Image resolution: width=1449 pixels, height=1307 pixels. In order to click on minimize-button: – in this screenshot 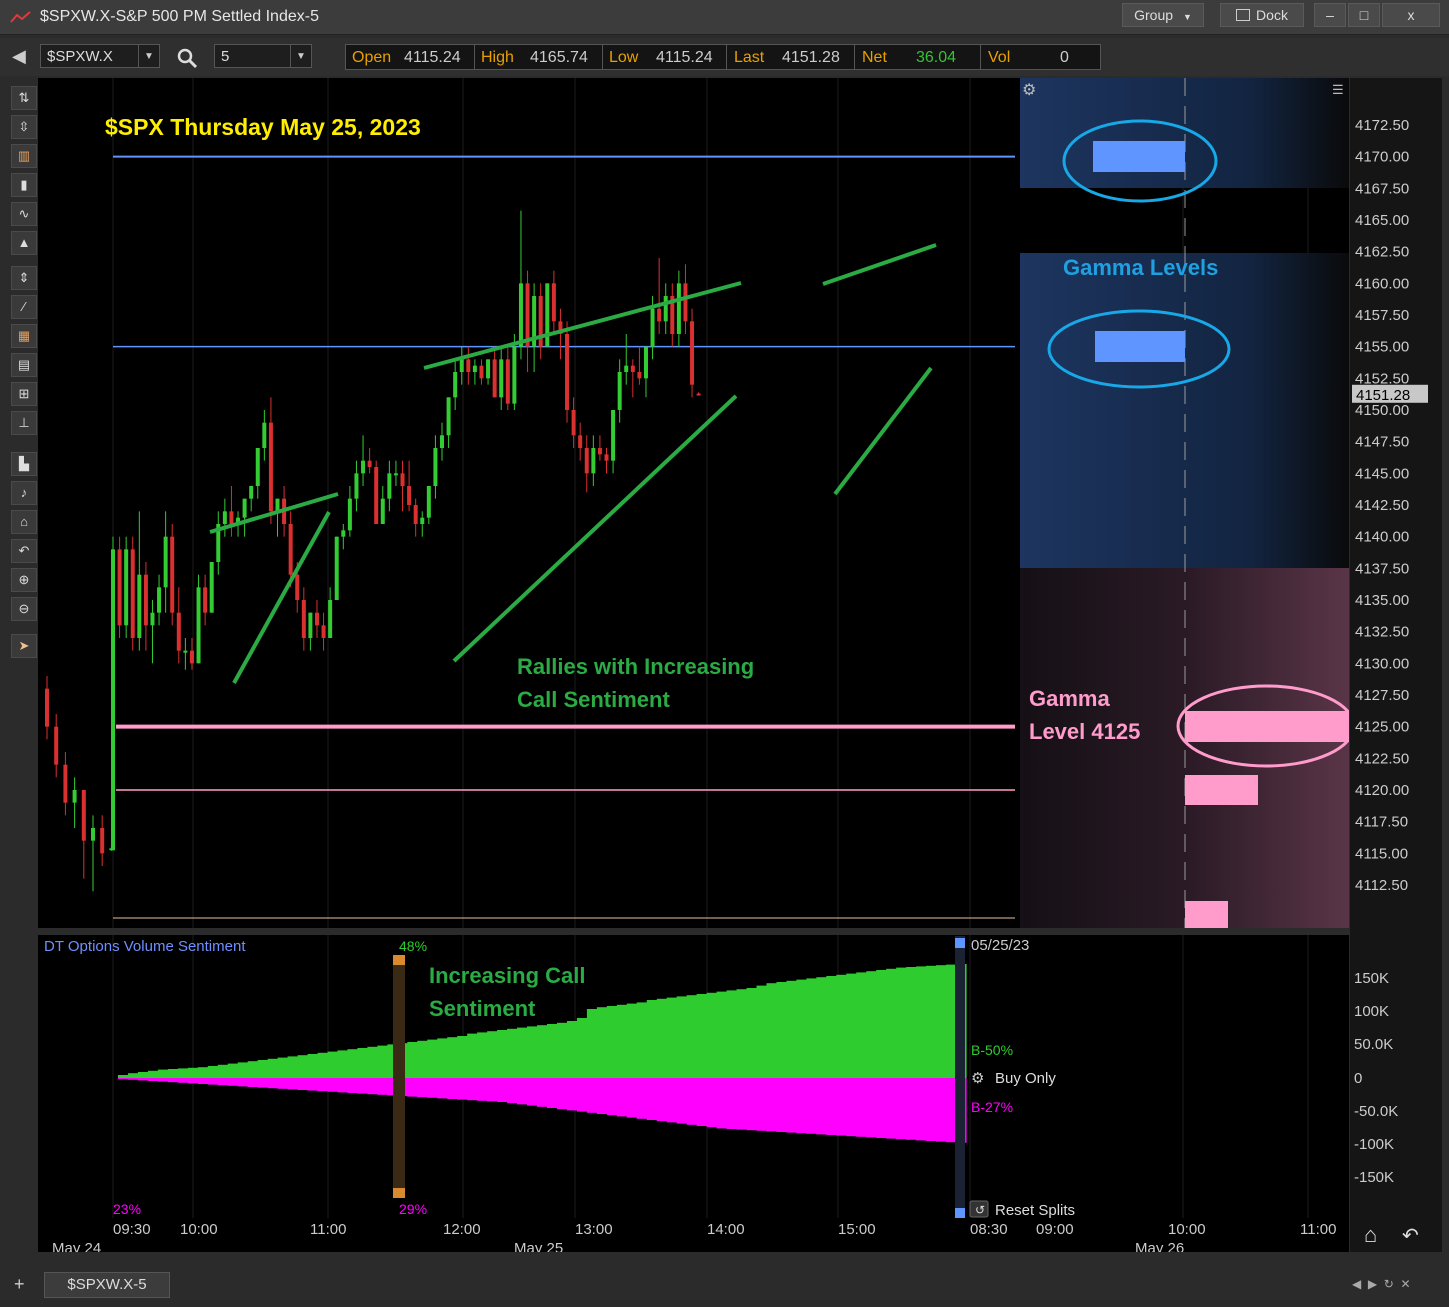, I will do `click(1330, 15)`.